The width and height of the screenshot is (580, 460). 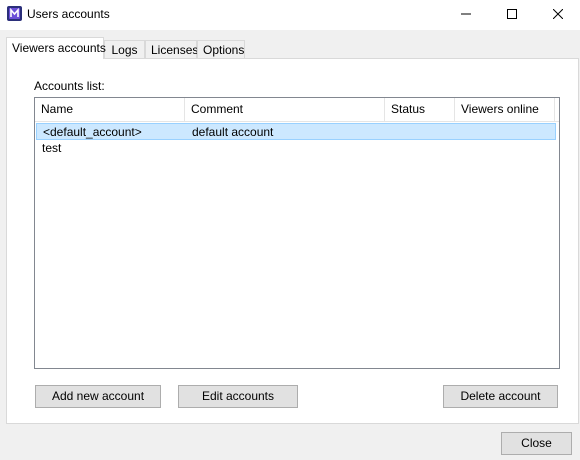 What do you see at coordinates (285, 148) in the screenshot?
I see `cell-comment` at bounding box center [285, 148].